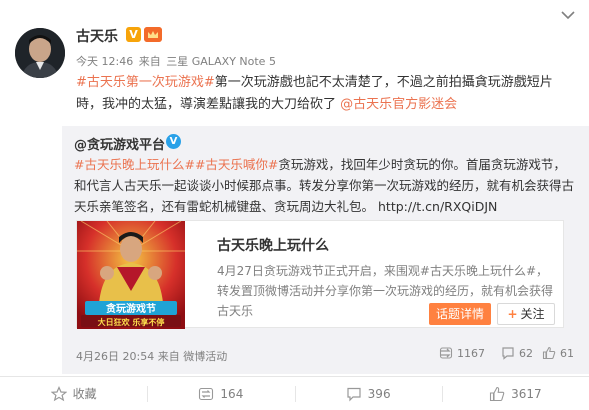 This screenshot has width=589, height=410. What do you see at coordinates (119, 143) in the screenshot?
I see `retweet-author: @贪玩游戏平台` at bounding box center [119, 143].